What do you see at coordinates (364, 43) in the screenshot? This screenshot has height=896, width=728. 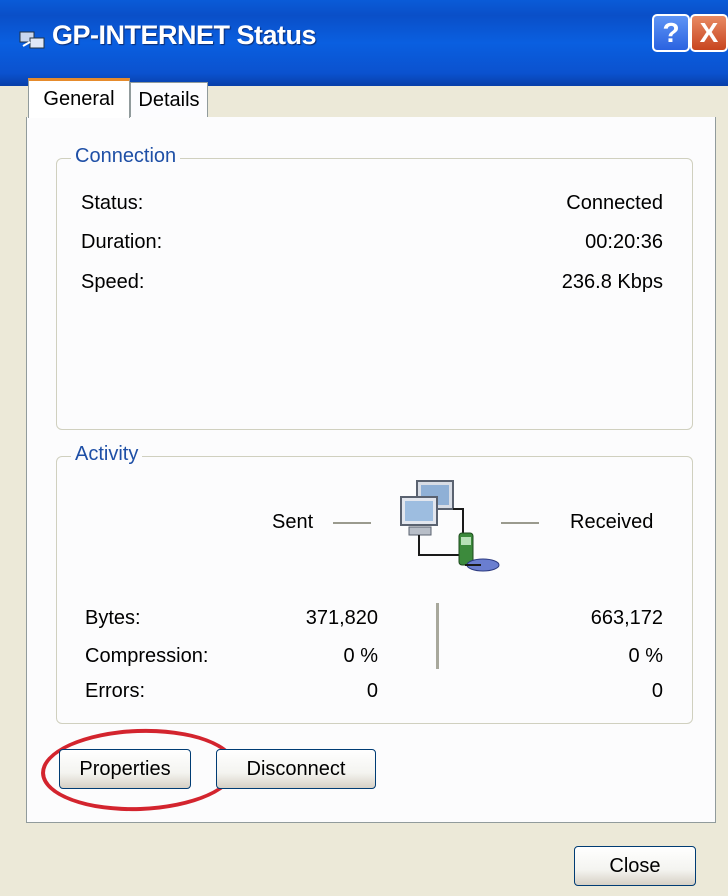 I see `title-bar: GP-INTERNET Status ? X` at bounding box center [364, 43].